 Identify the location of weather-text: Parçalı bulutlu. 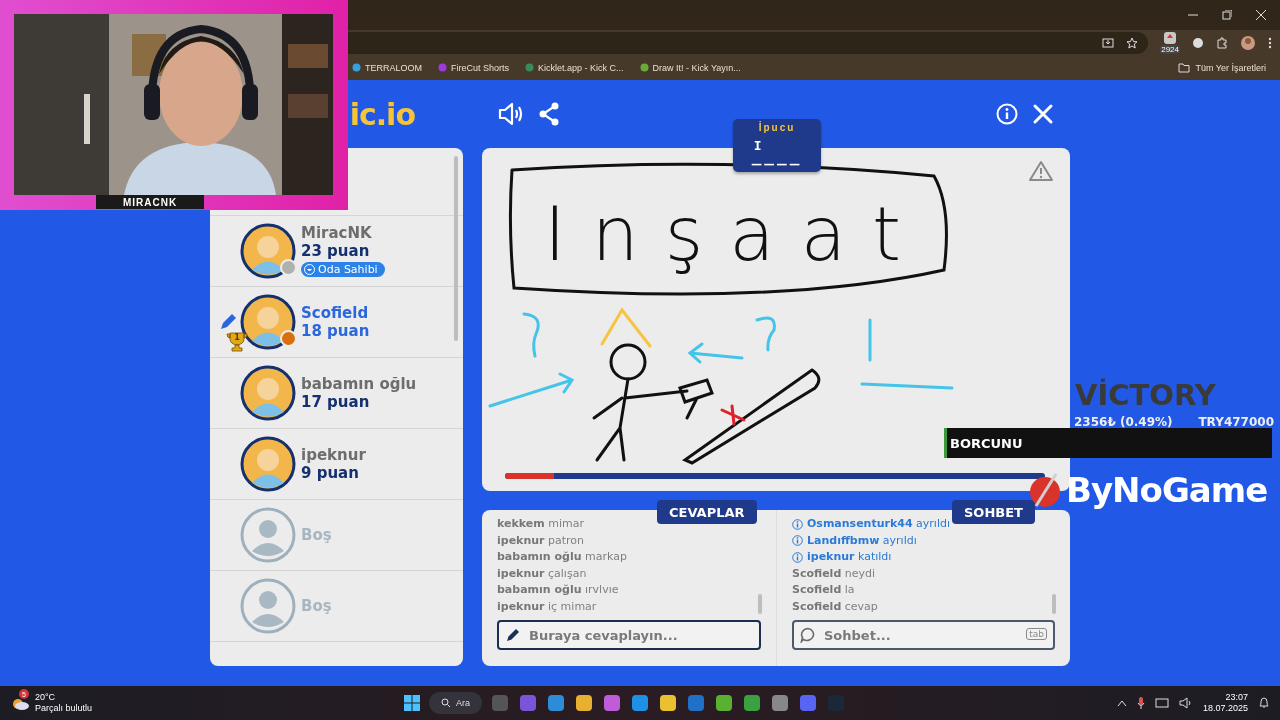
(64, 708).